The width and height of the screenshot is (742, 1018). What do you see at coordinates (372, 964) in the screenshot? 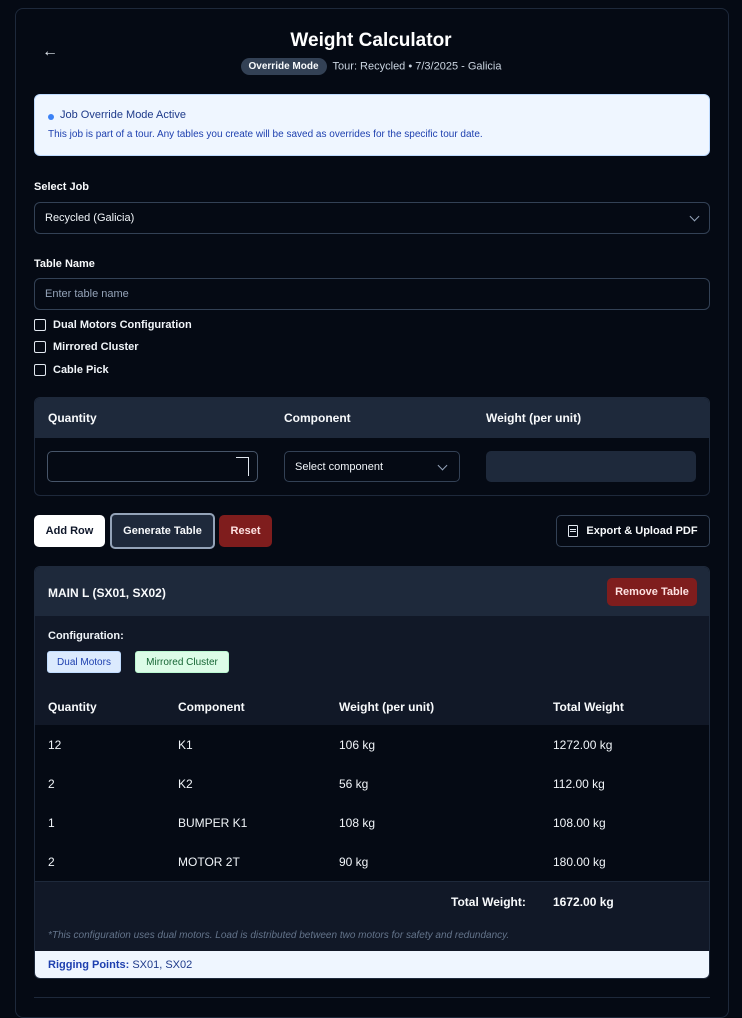
I see `rigging-points-row: Rigging Points: SX01, SX02` at bounding box center [372, 964].